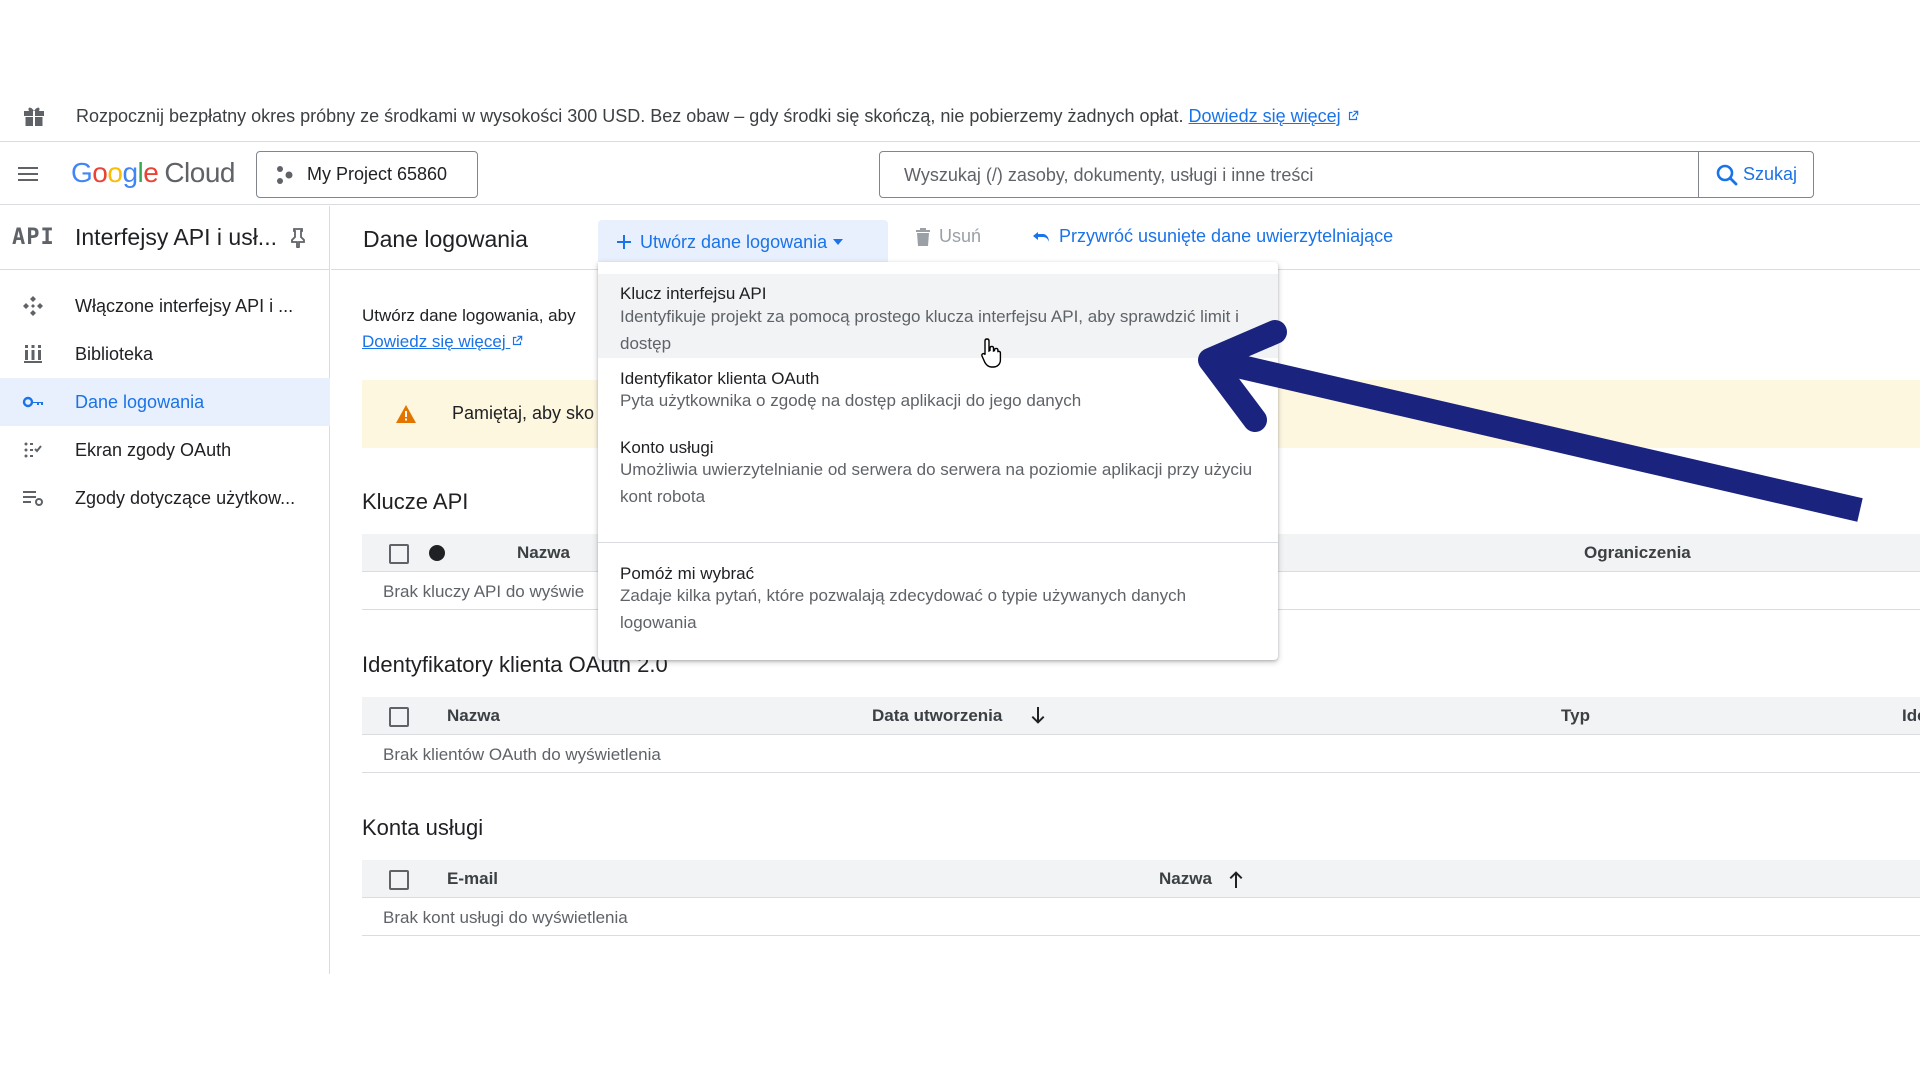  I want to click on oauth-table-header: Nazwa Data utworzenia Typ Ide, so click(1141, 716).